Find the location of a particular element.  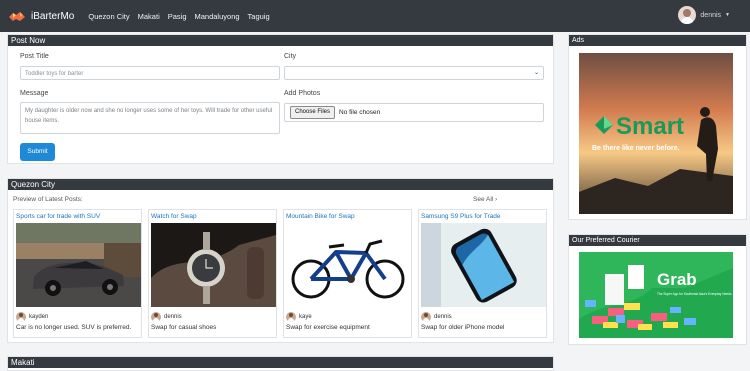

card-title: Sports car for trade with SUV is located at coordinates (58, 216).